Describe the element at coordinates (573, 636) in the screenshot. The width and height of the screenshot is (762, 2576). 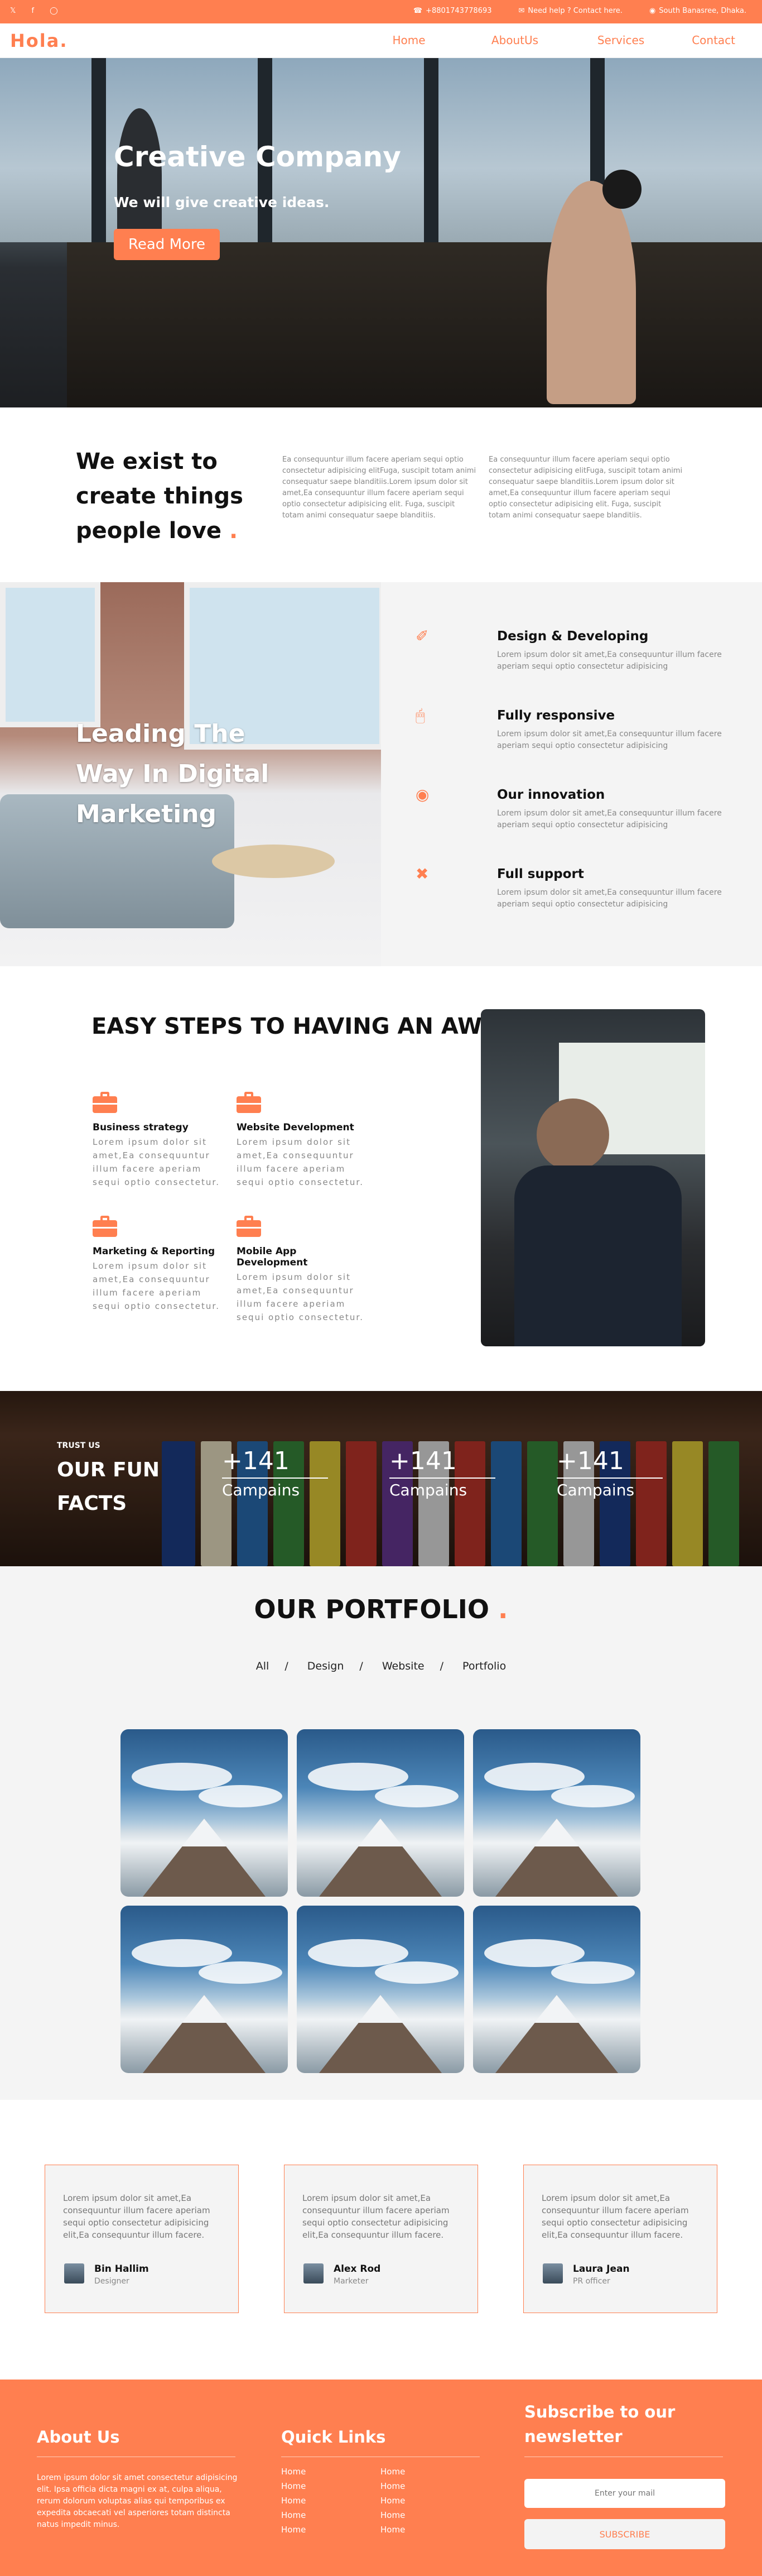
I see `feature-title: Design & Developing` at that location.